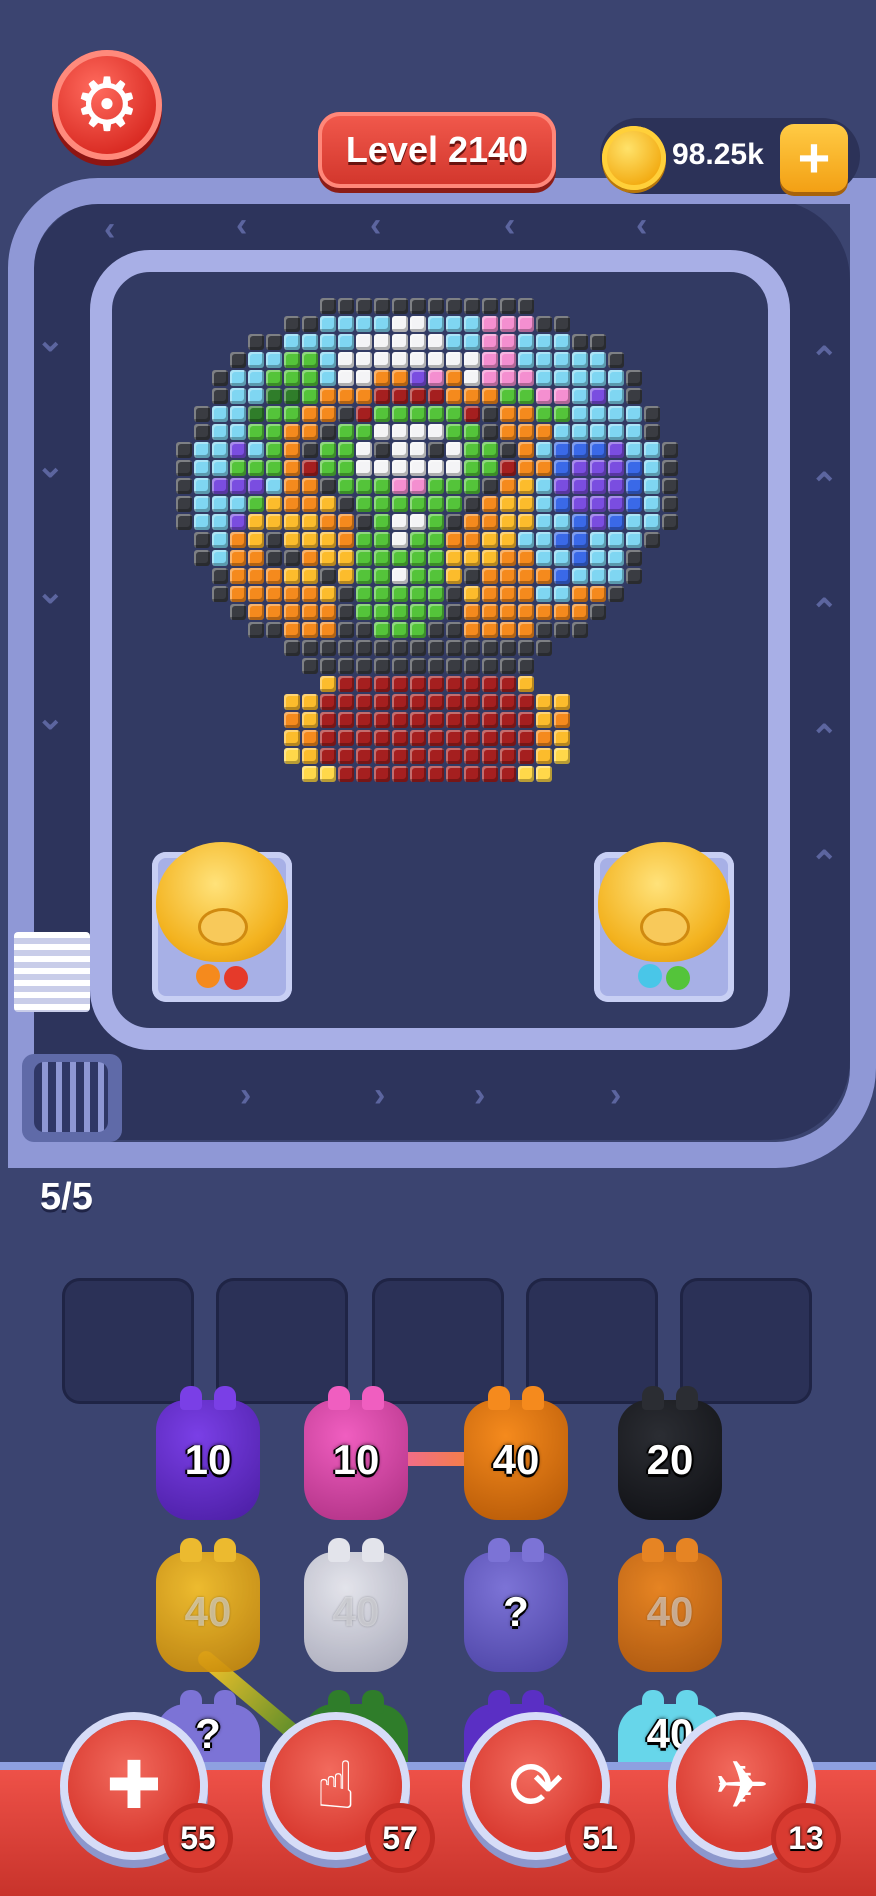 The width and height of the screenshot is (876, 1896). I want to click on piggy-bank: 20, so click(670, 1453).